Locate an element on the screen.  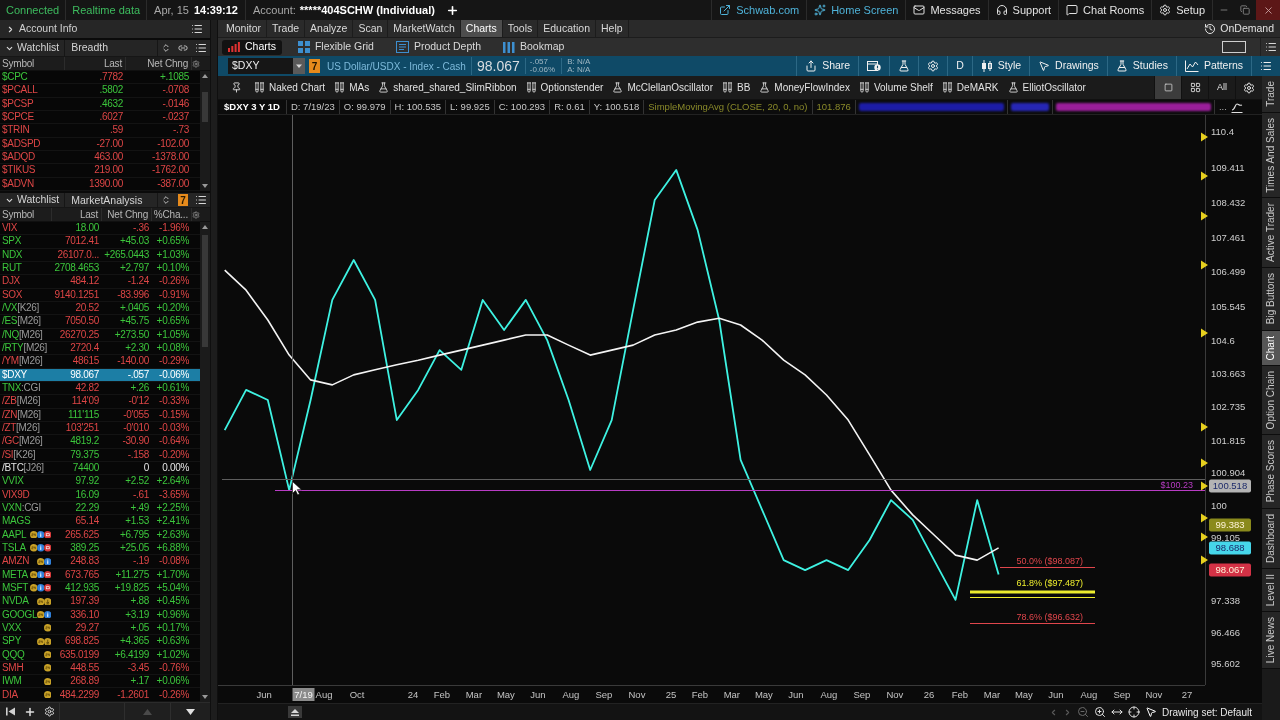
watchlist-row: NVDA 197.39 +.88 +0.45% is located at coordinates (100, 602).